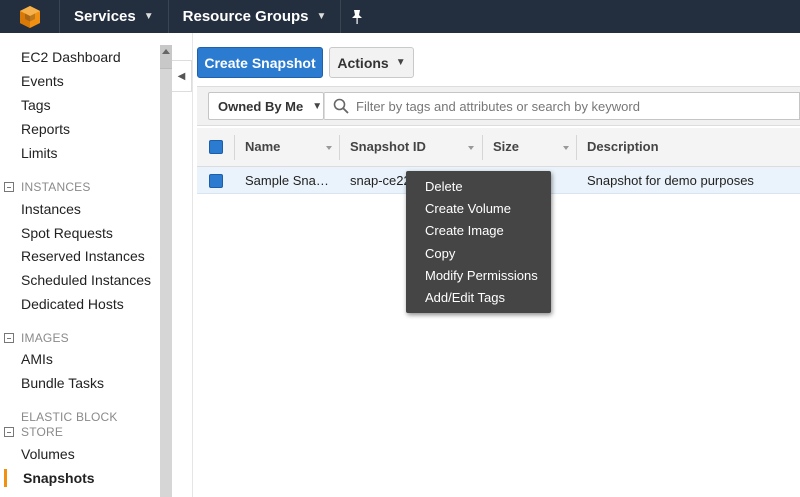 This screenshot has width=800, height=497. What do you see at coordinates (69, 417) in the screenshot?
I see `sidebar-section-ebs-line1: ELASTIC BLOCK` at bounding box center [69, 417].